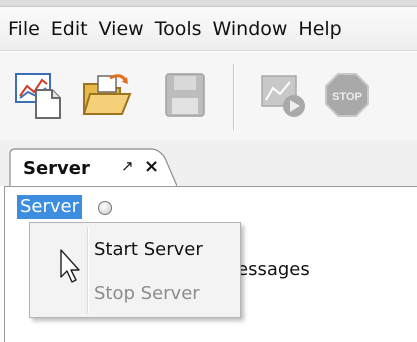 The width and height of the screenshot is (417, 342). What do you see at coordinates (93, 168) in the screenshot?
I see `tab-server: Server ↗ ×` at bounding box center [93, 168].